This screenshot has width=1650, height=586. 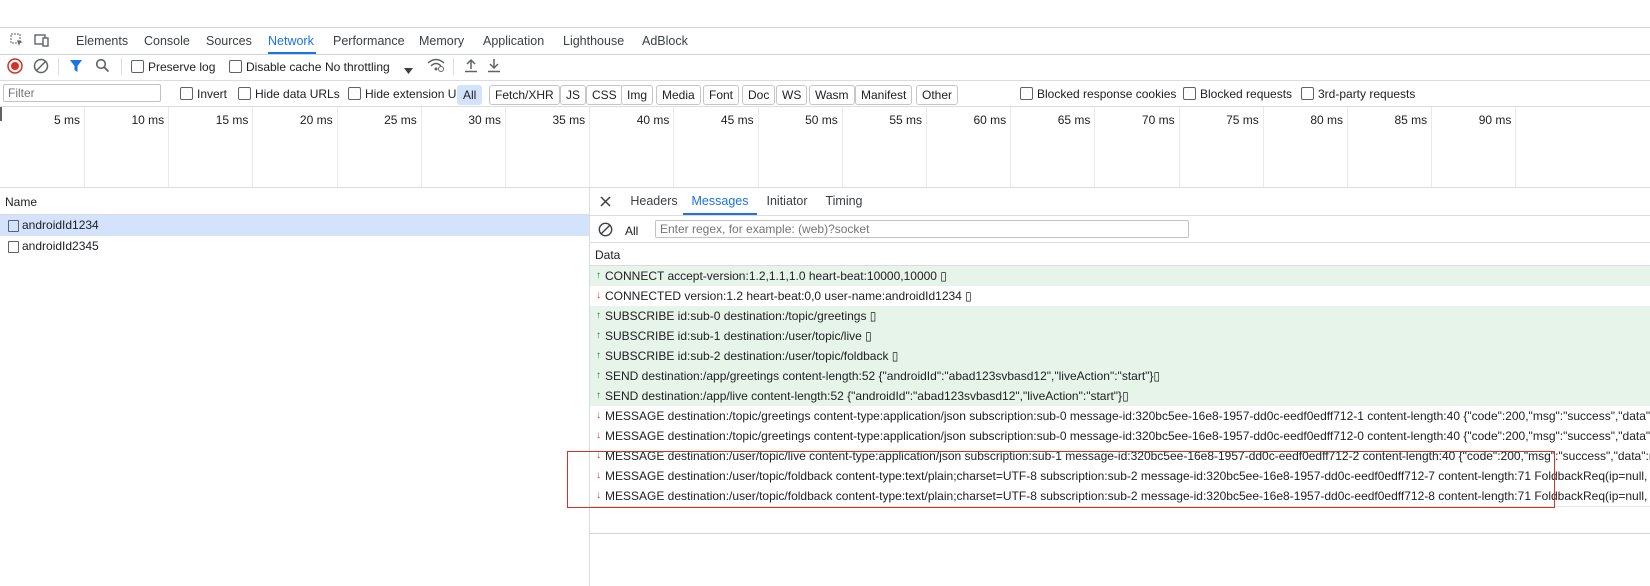 What do you see at coordinates (605, 203) in the screenshot?
I see `close-icon` at bounding box center [605, 203].